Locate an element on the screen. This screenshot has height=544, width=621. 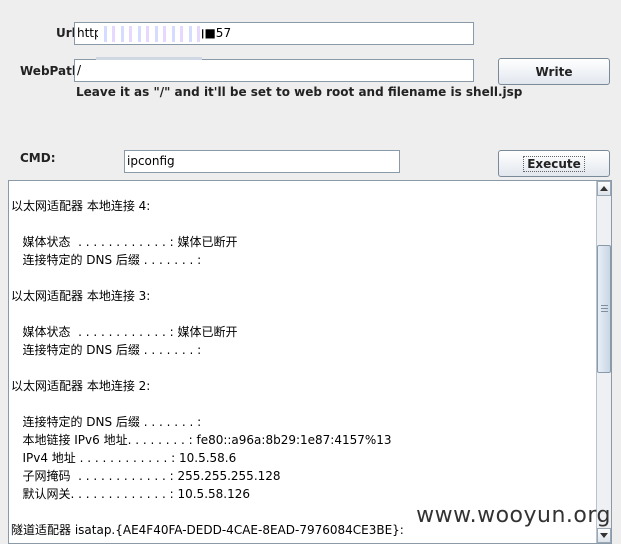
url-redaction is located at coordinates (150, 34).